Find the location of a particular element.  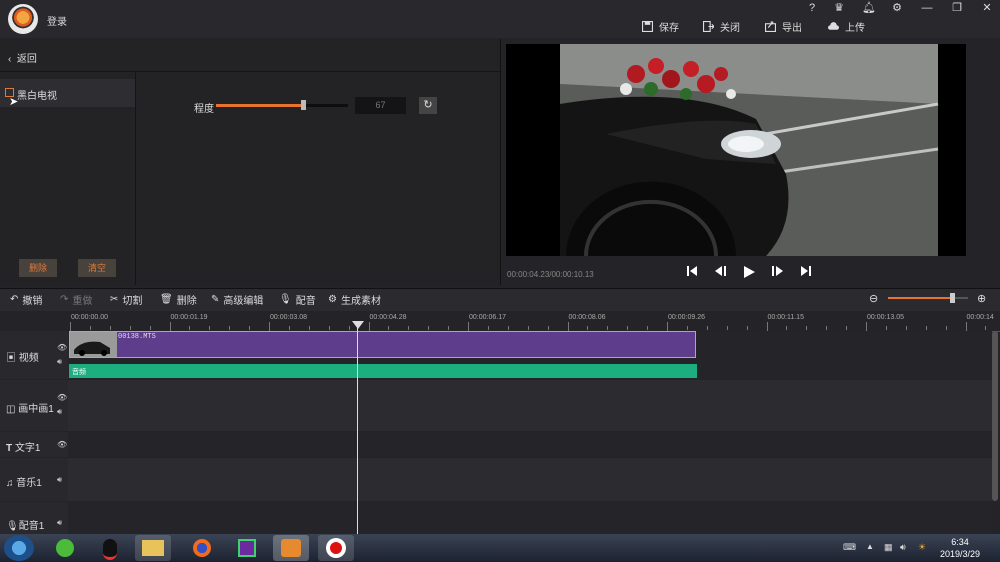

delete-clip-button: 🗑︎ 删除 is located at coordinates (178, 299).